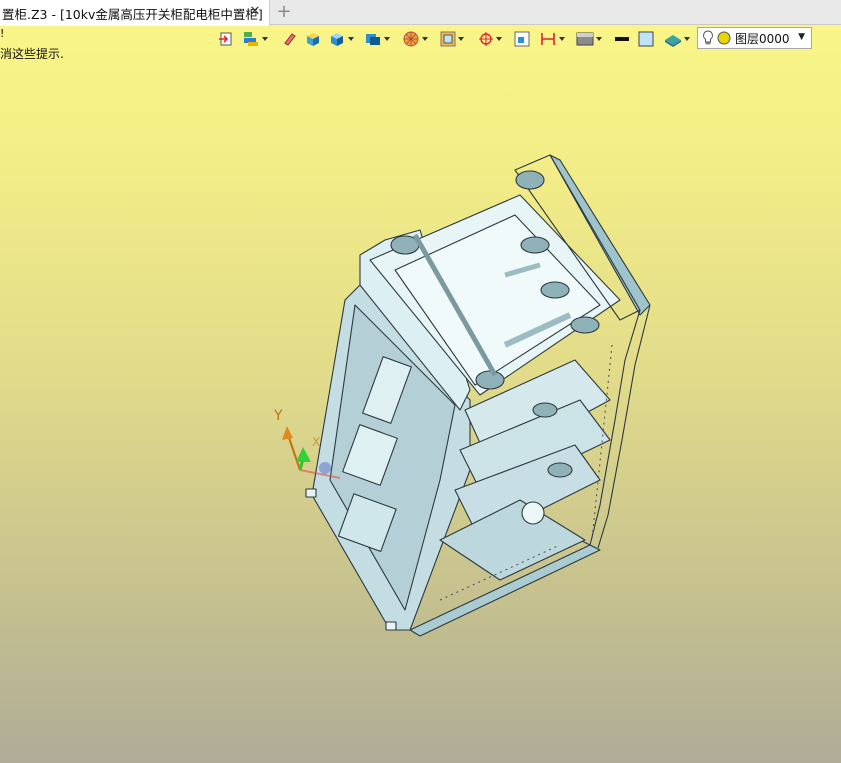 This screenshot has height=763, width=841. I want to click on background-icon, so click(589, 39).